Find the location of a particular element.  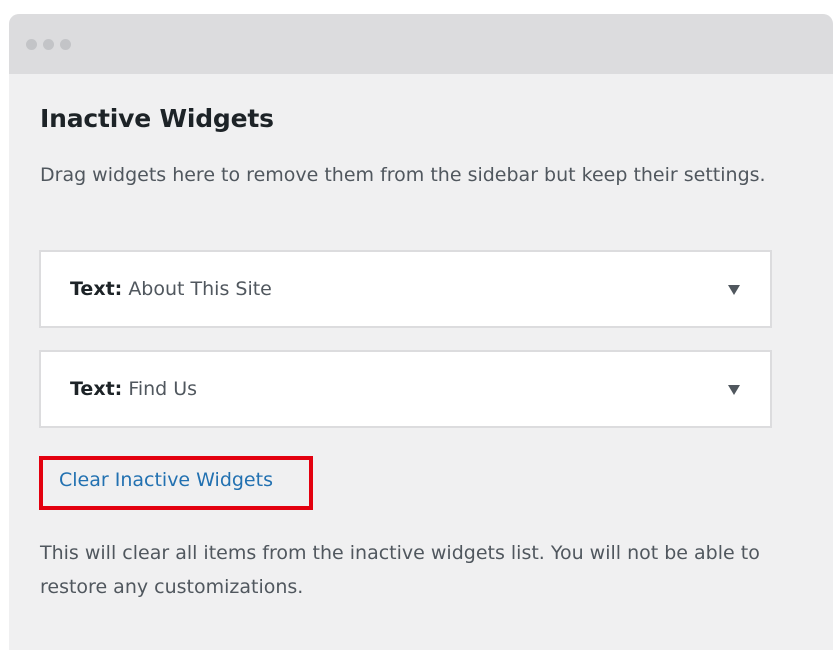

clear-inactive-widgets-link: Clear Inactive Widgets is located at coordinates (166, 480).